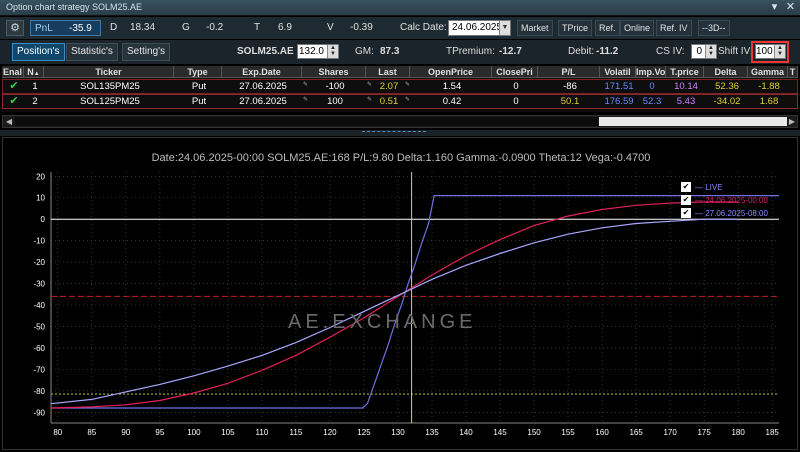  I want to click on y-tick-label: 0, so click(43, 219).